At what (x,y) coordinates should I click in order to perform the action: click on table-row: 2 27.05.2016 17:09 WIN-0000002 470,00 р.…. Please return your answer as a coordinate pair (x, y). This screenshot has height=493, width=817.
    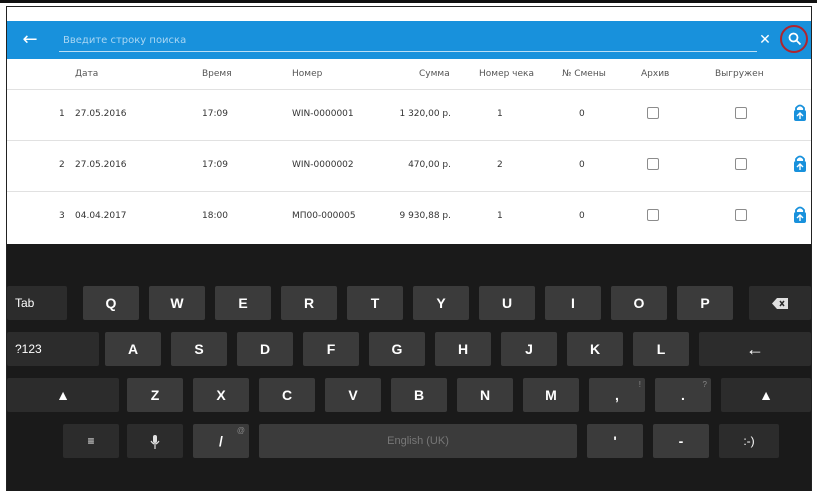
    Looking at the image, I should click on (409, 165).